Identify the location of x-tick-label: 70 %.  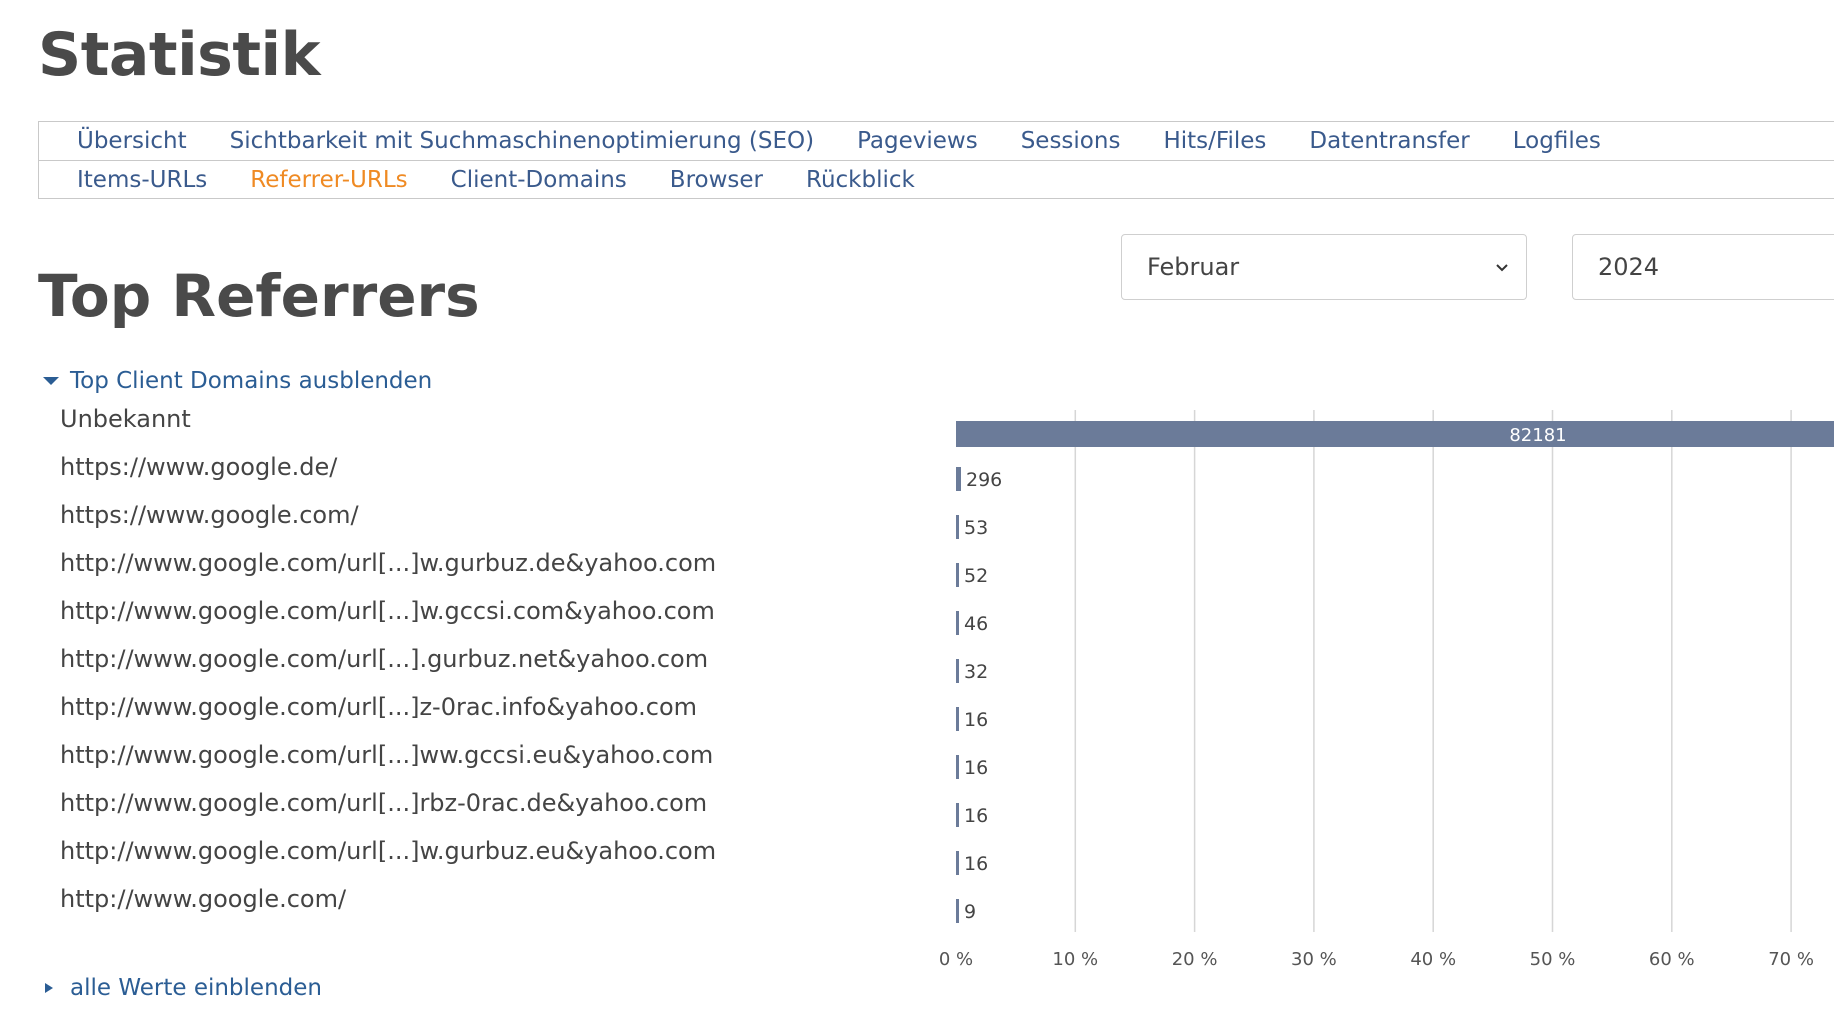
(1791, 959).